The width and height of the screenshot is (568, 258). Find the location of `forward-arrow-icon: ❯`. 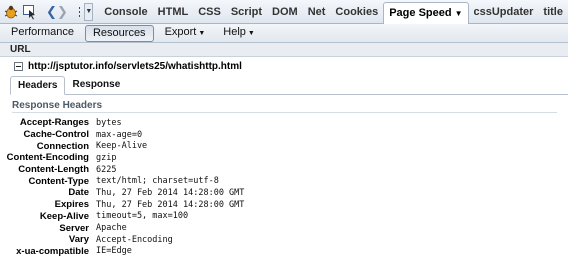

forward-arrow-icon: ❯ is located at coordinates (62, 12).